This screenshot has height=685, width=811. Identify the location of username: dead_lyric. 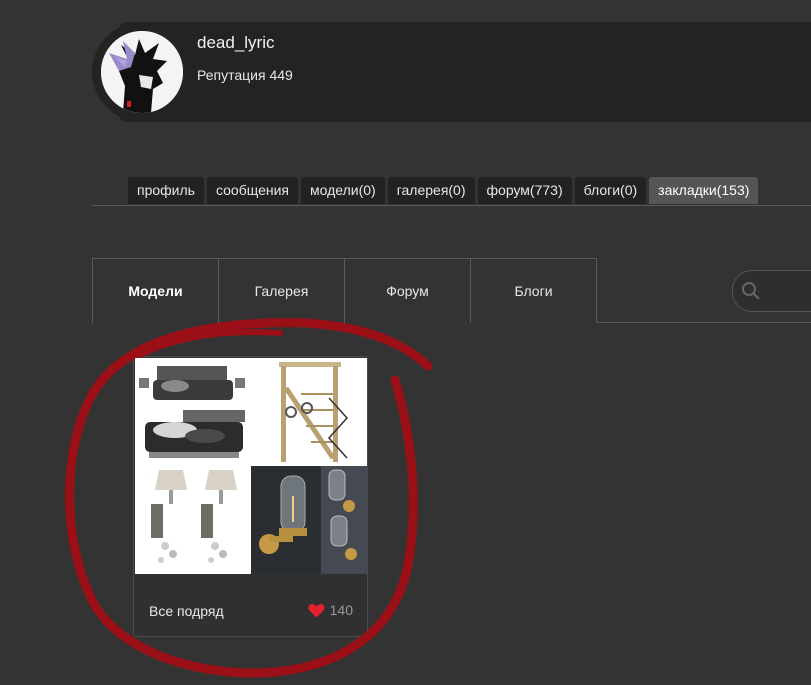
(236, 43).